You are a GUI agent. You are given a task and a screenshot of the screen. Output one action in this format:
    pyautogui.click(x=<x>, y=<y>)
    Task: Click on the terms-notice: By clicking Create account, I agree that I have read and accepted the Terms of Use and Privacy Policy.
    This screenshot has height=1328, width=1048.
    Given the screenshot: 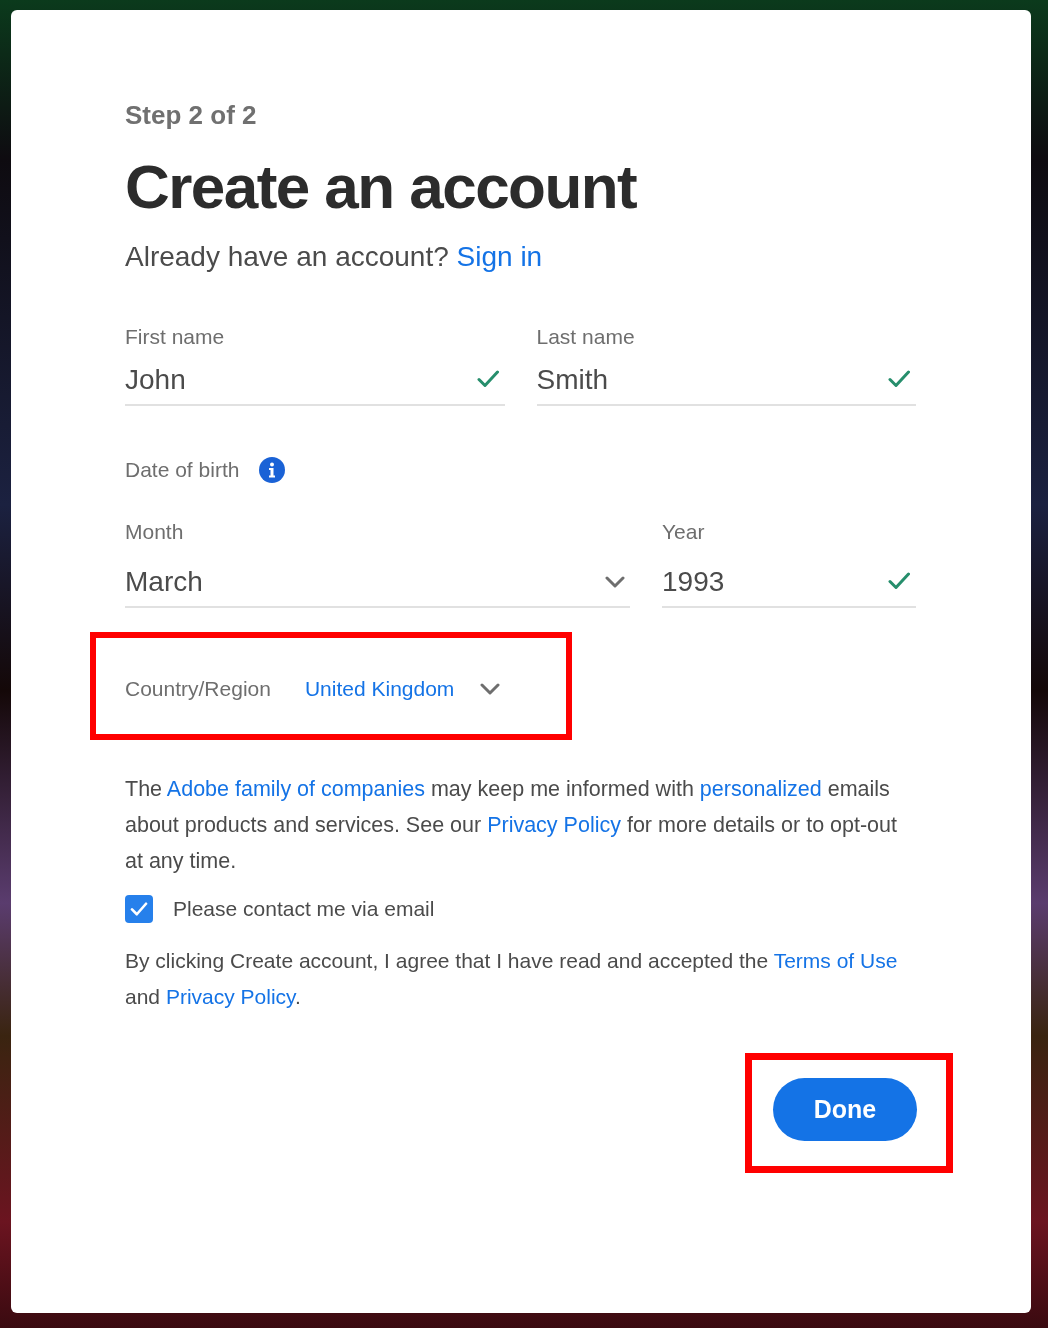 What is the action you would take?
    pyautogui.click(x=512, y=979)
    